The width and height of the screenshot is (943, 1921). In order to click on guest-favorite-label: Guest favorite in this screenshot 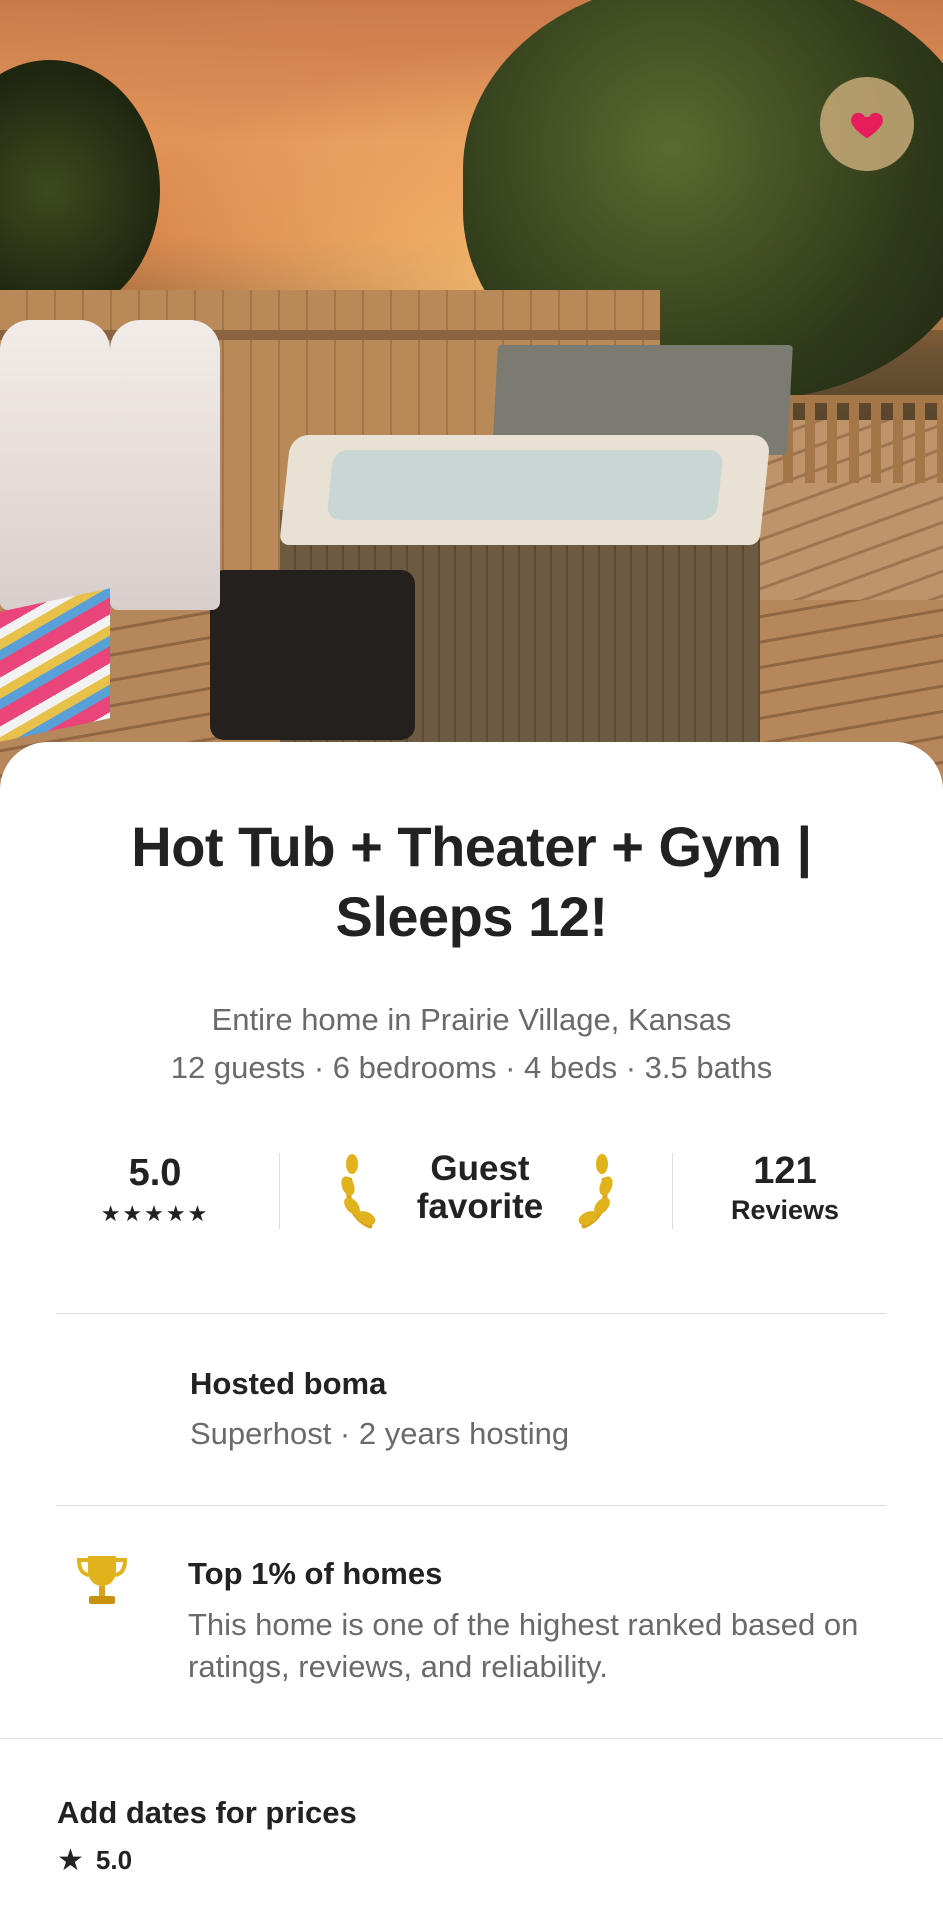, I will do `click(480, 1188)`.